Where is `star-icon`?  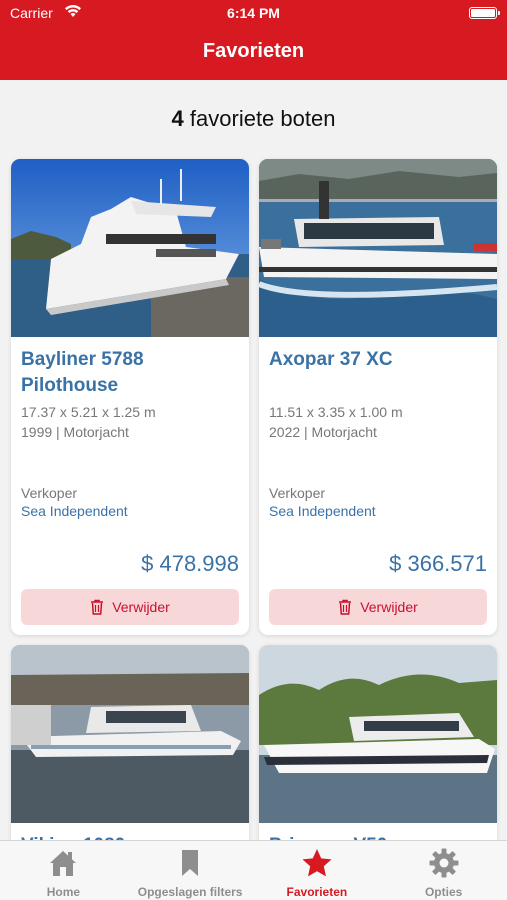
star-icon is located at coordinates (317, 863).